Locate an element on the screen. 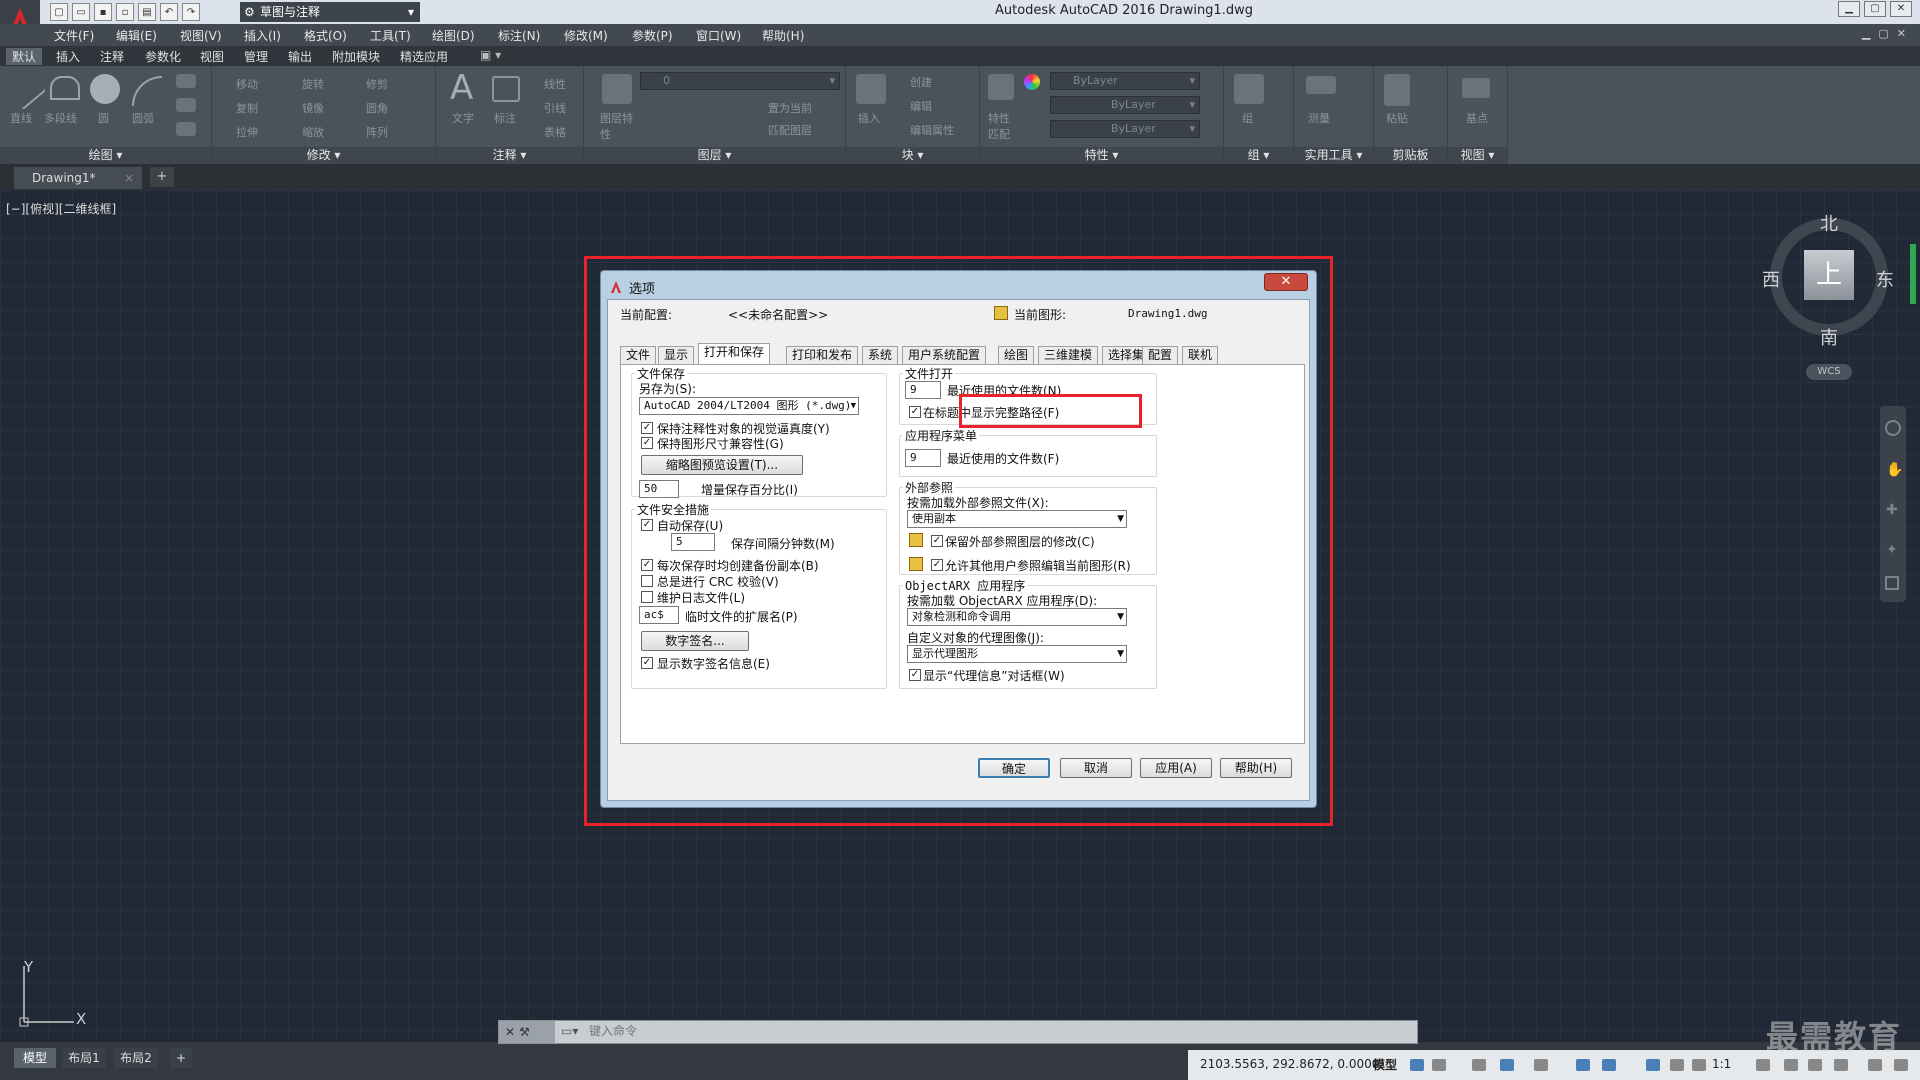  tab-profiles: 配置 is located at coordinates (1160, 355).